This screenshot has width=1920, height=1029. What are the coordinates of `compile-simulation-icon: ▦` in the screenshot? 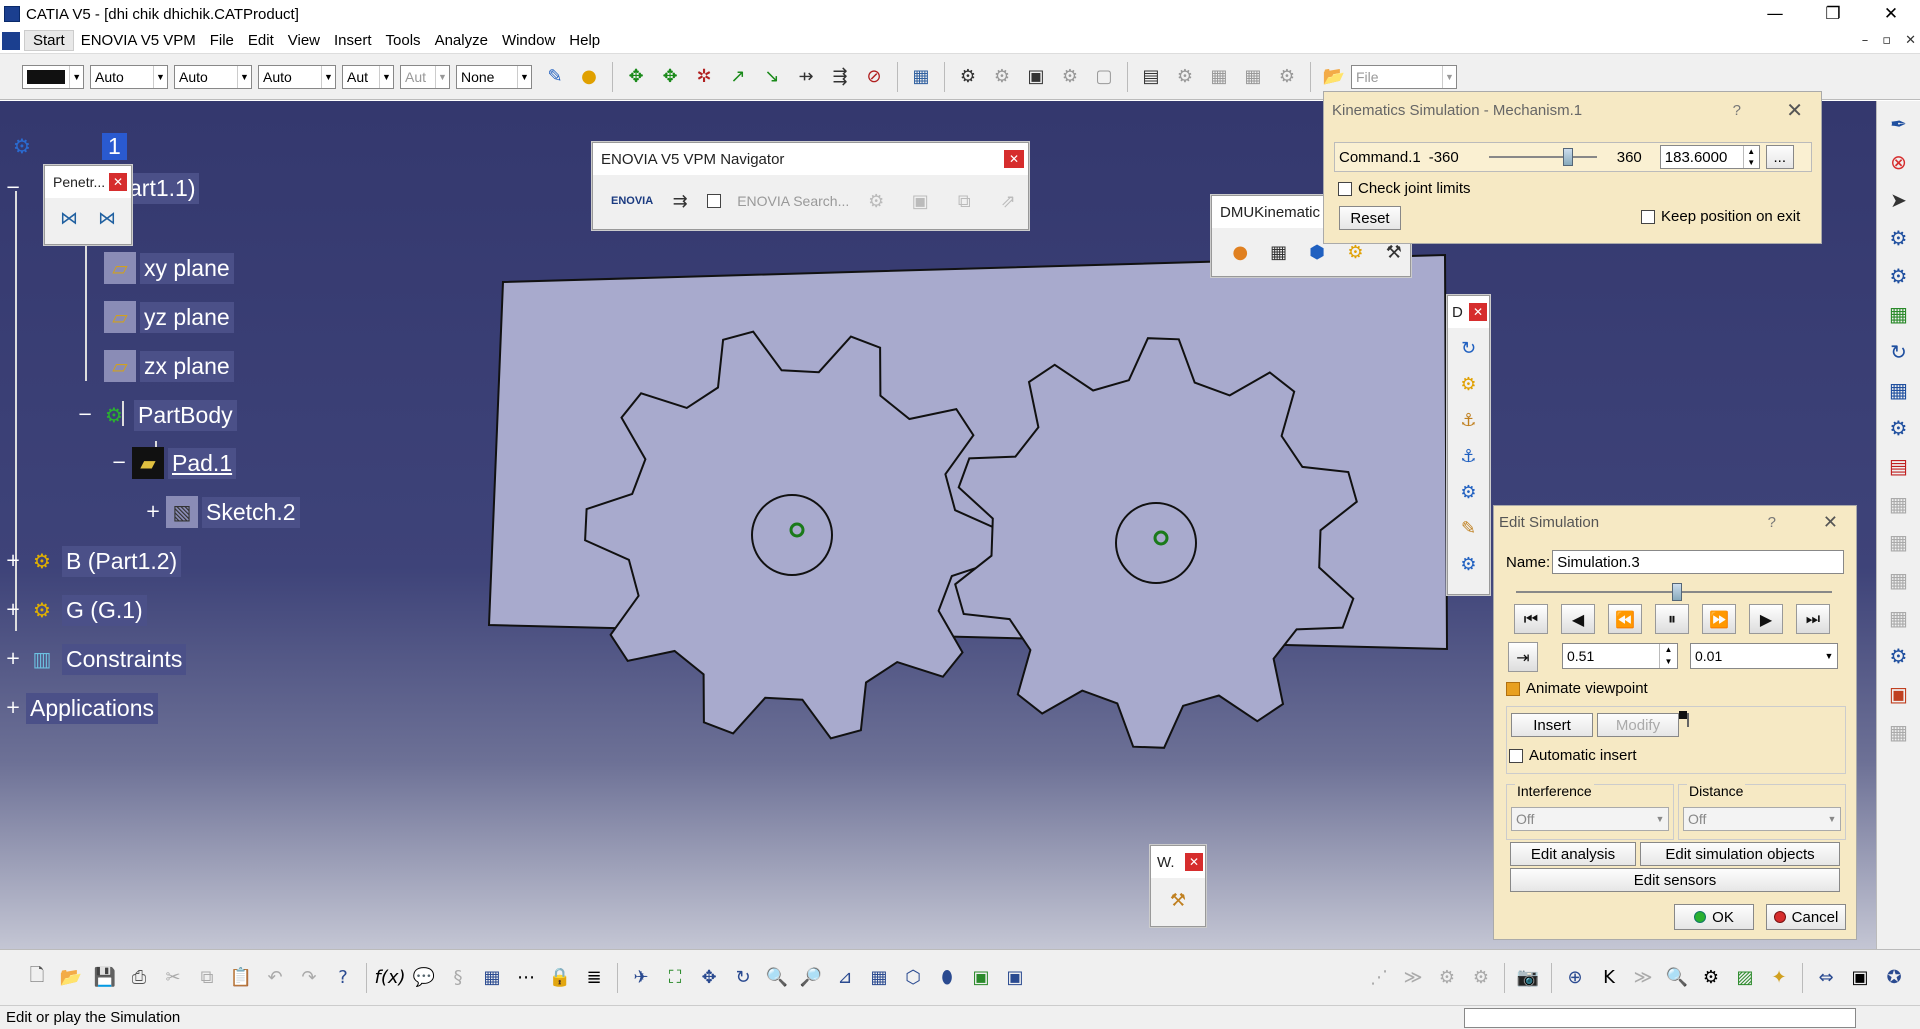 It's located at (1278, 252).